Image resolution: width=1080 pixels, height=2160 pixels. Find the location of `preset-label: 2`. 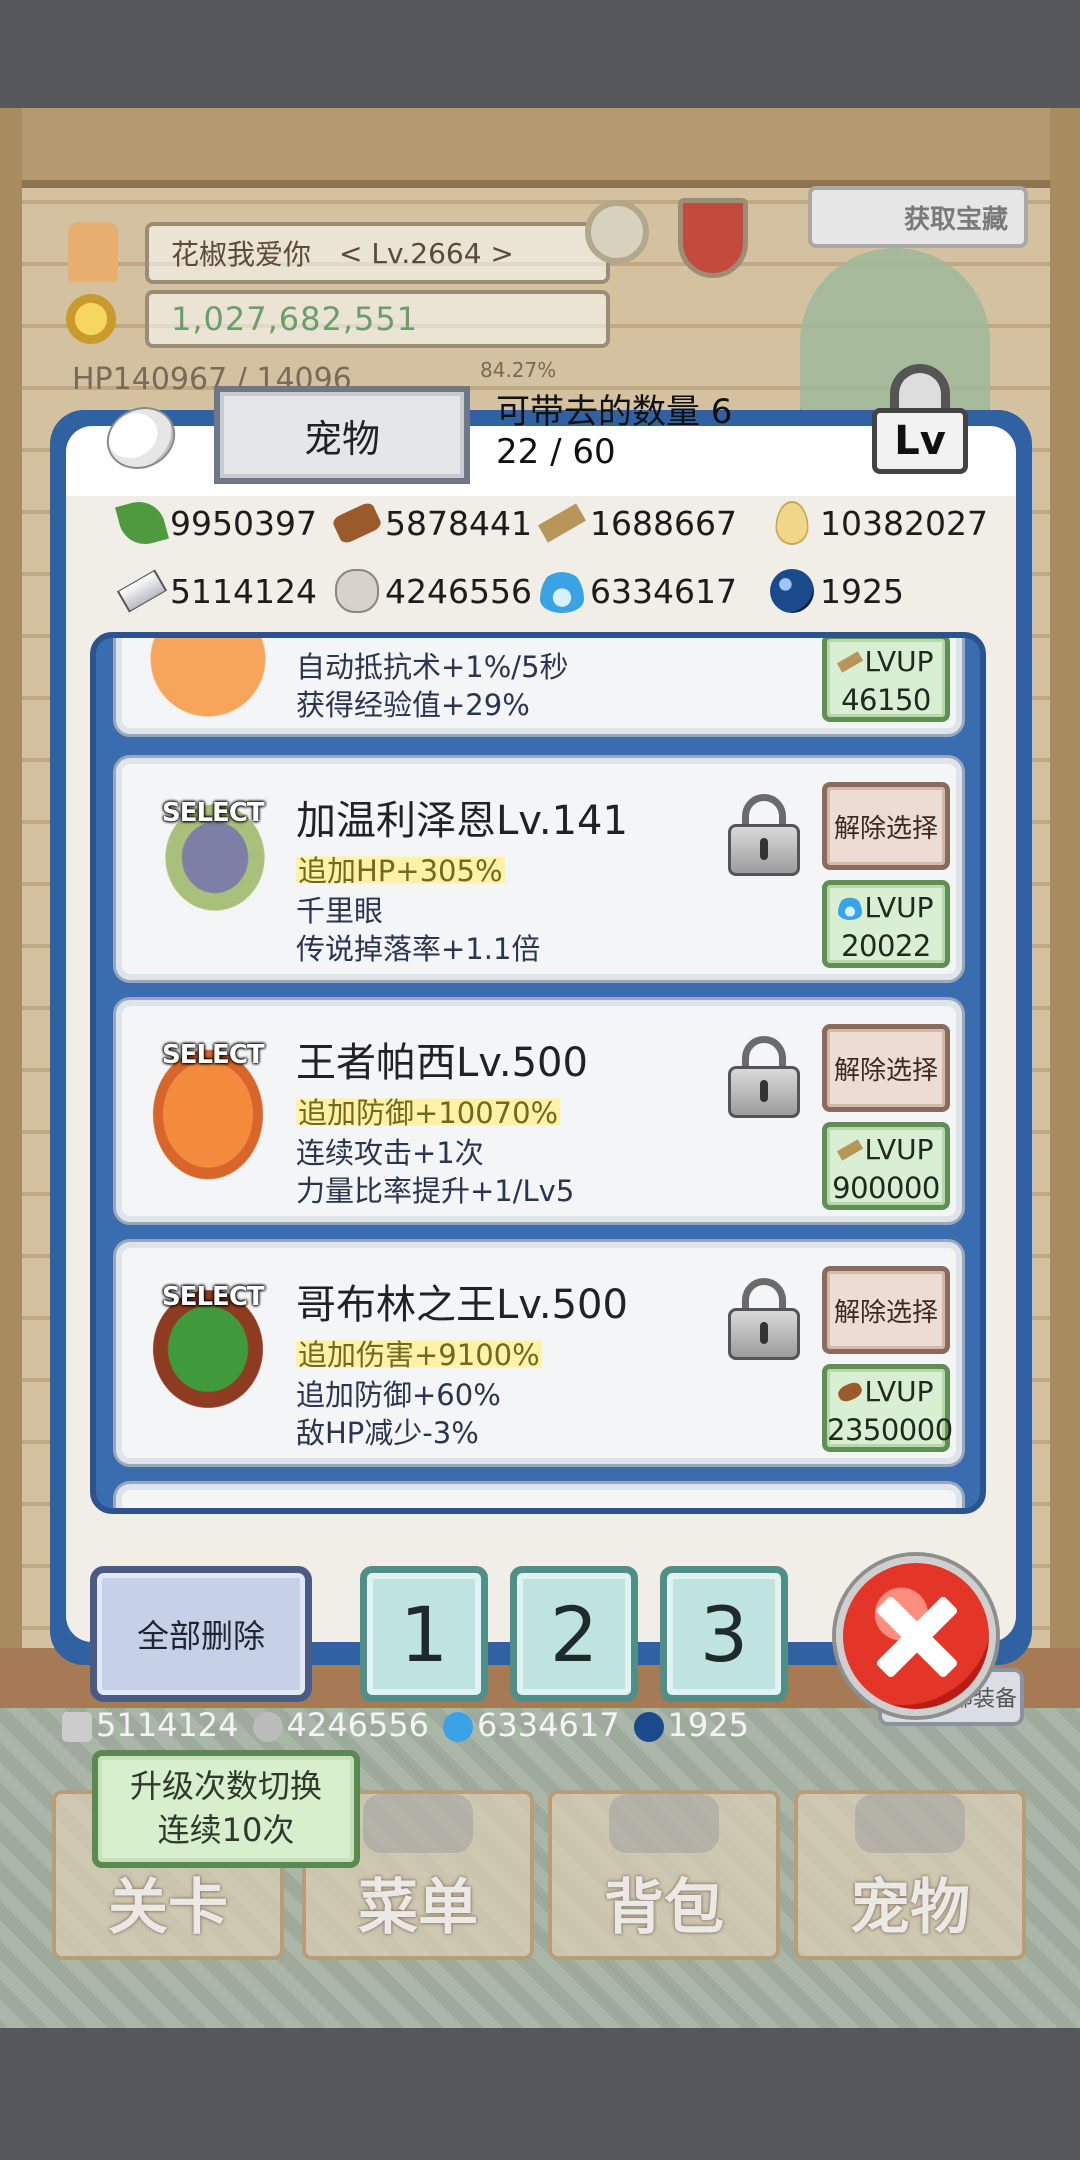

preset-label: 2 is located at coordinates (574, 1634).